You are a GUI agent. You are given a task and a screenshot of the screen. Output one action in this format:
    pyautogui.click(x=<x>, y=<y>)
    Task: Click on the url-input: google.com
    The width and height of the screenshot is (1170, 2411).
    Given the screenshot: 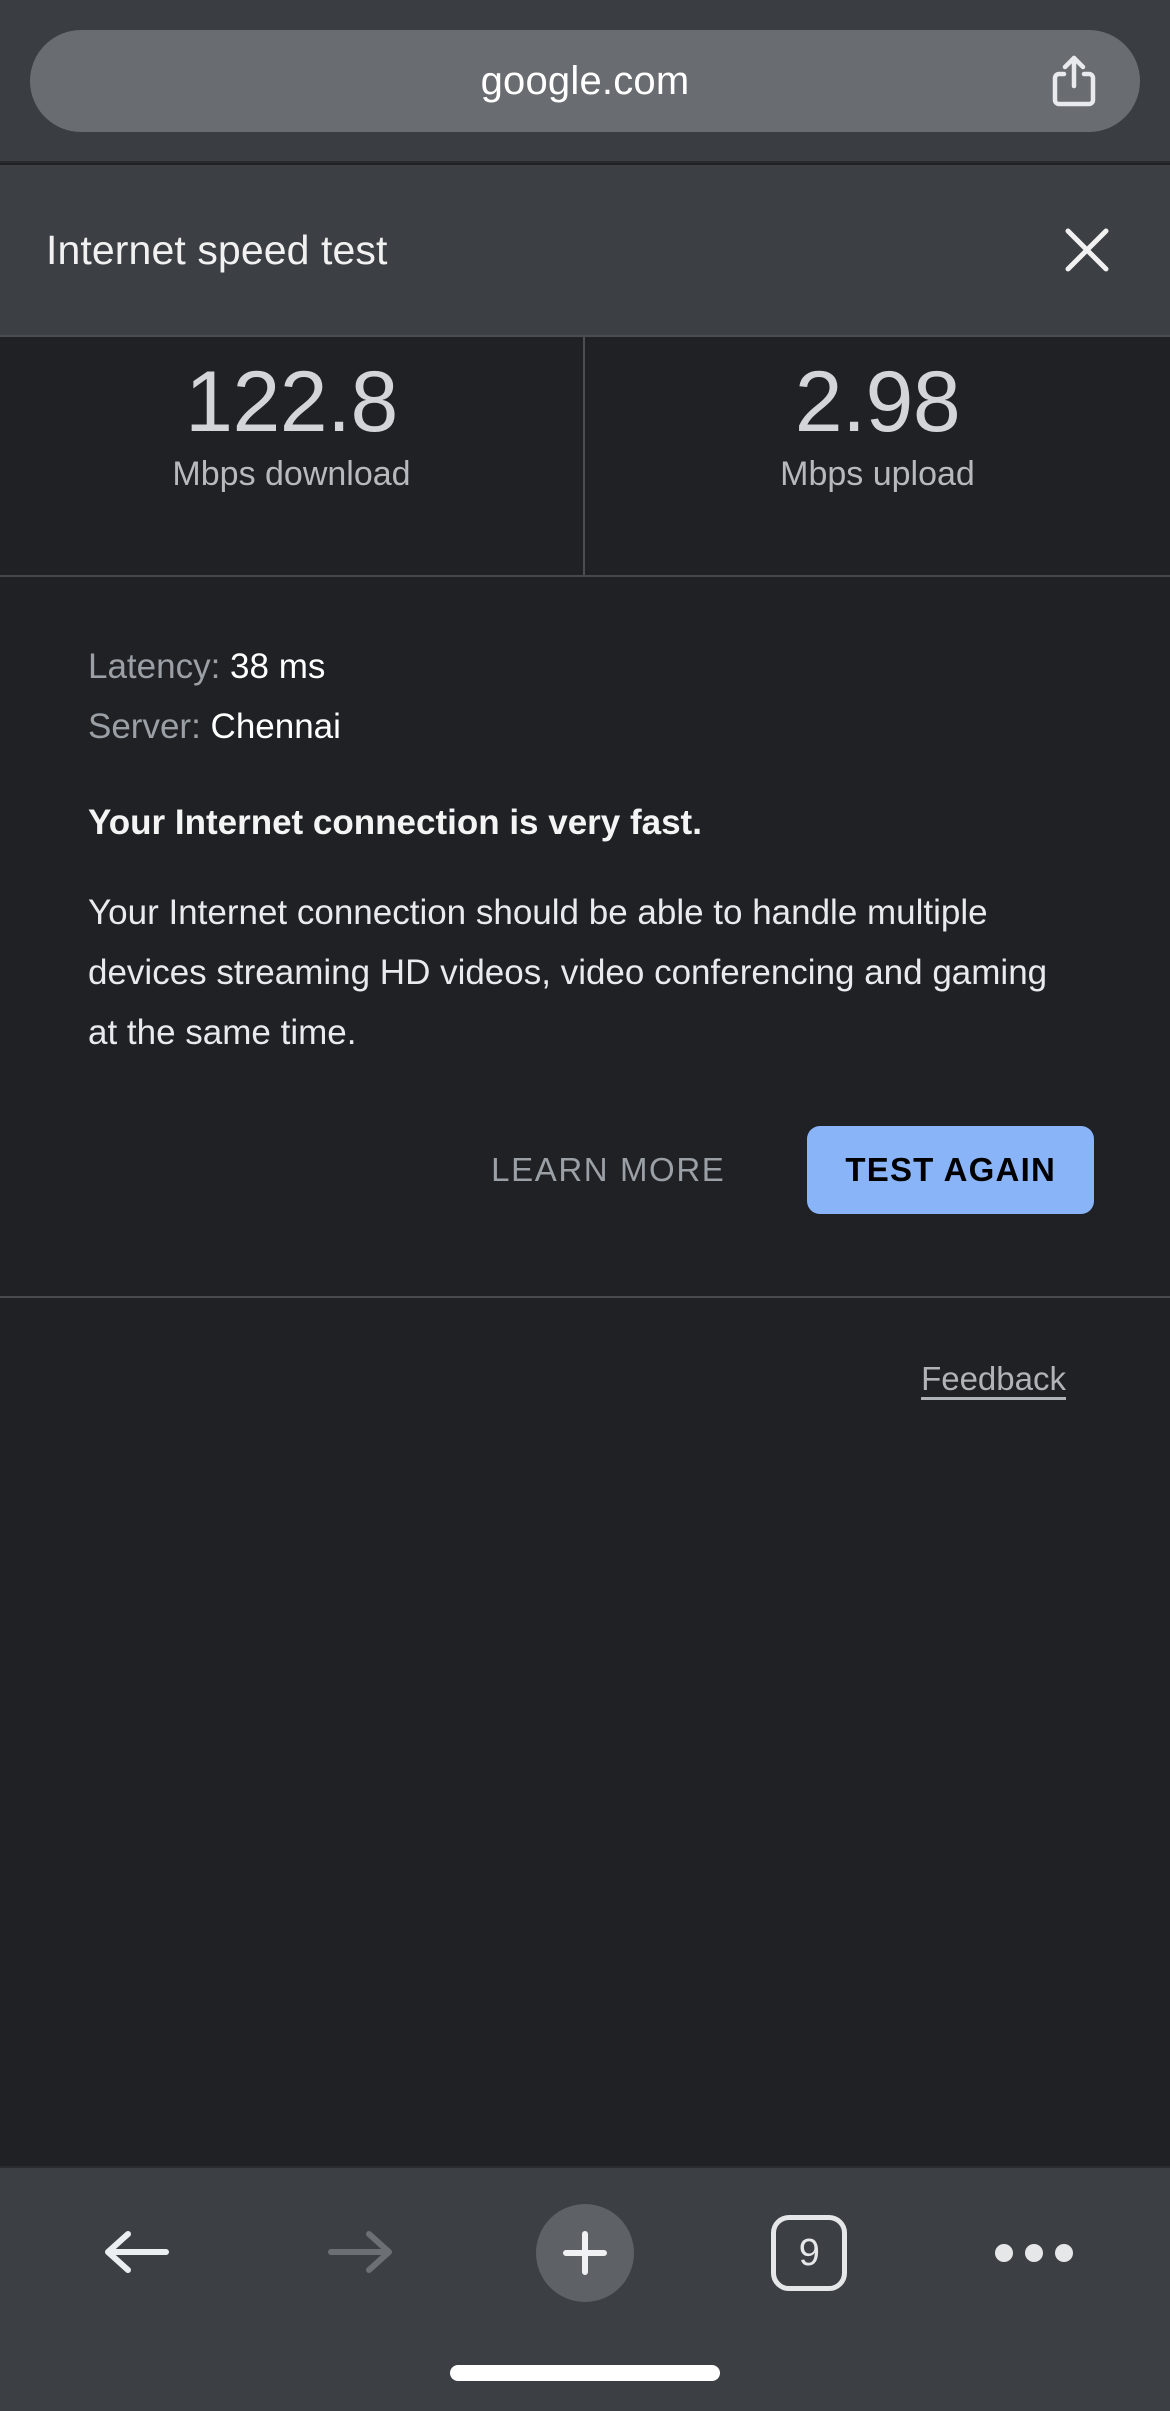 What is the action you would take?
    pyautogui.click(x=585, y=81)
    